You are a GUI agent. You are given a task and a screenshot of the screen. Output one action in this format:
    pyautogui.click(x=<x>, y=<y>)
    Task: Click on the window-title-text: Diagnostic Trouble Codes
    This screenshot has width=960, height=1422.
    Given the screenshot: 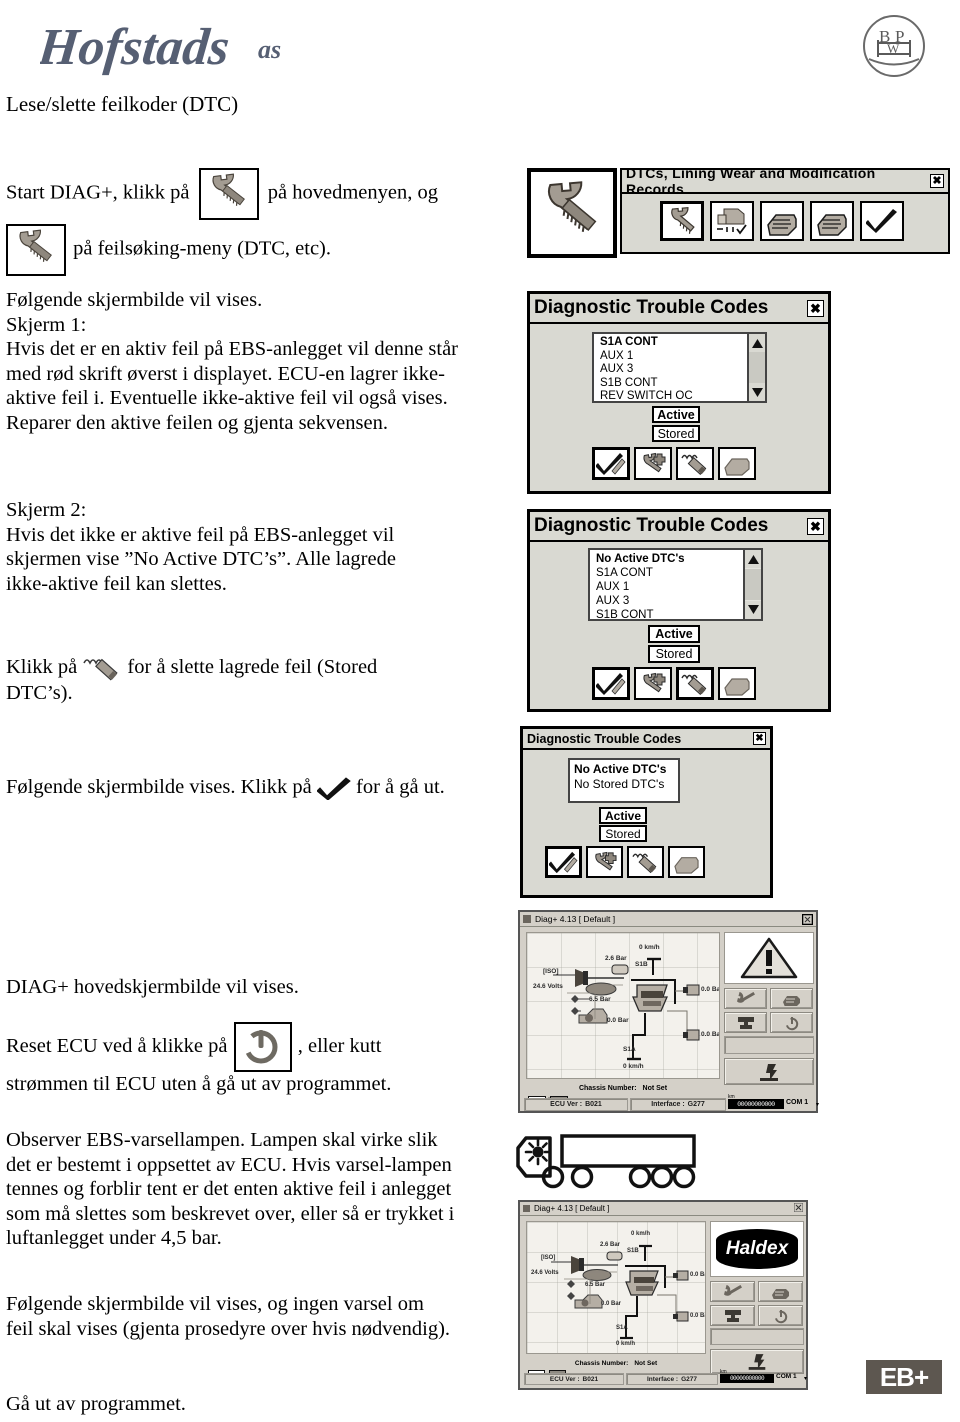 What is the action you would take?
    pyautogui.click(x=604, y=738)
    